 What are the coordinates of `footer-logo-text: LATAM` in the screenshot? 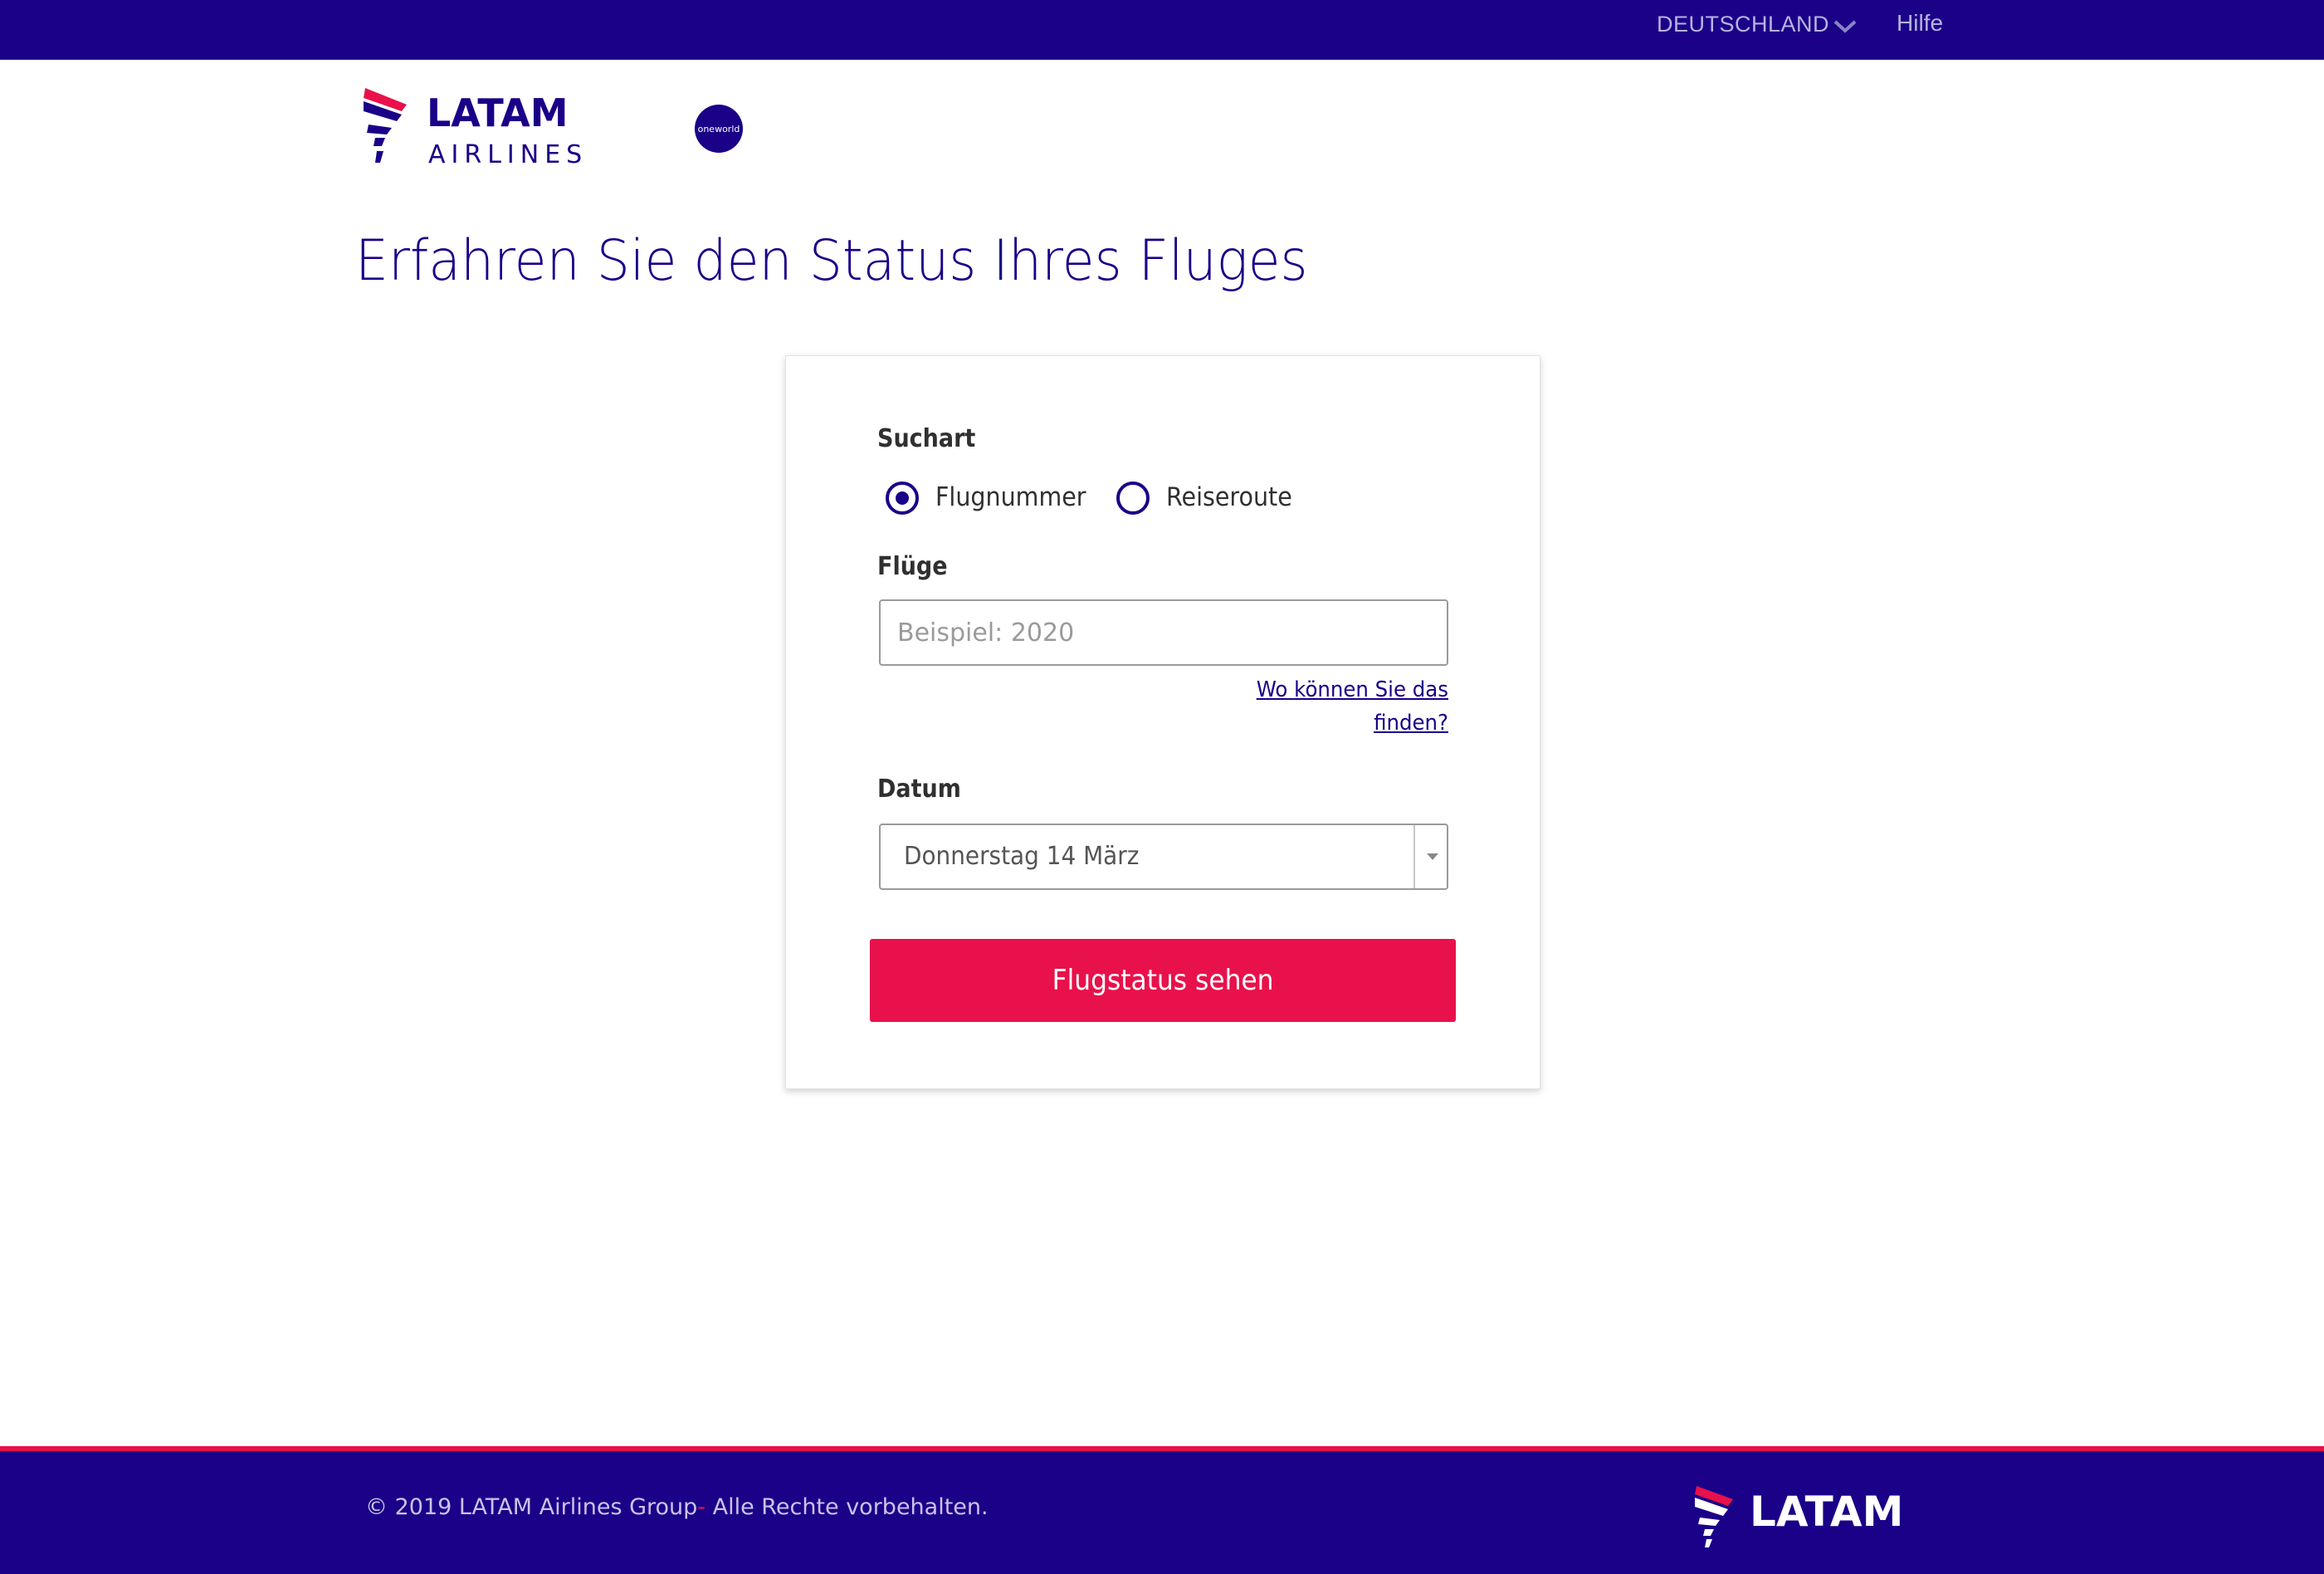 It's located at (1827, 1512).